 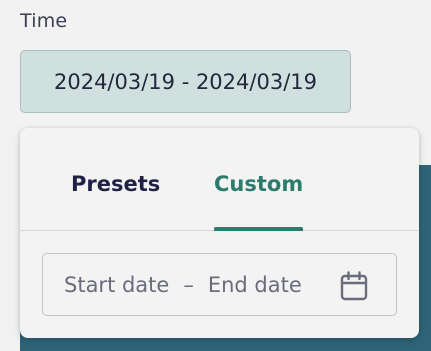 I want to click on tab-custom-label: Custom, so click(x=259, y=184).